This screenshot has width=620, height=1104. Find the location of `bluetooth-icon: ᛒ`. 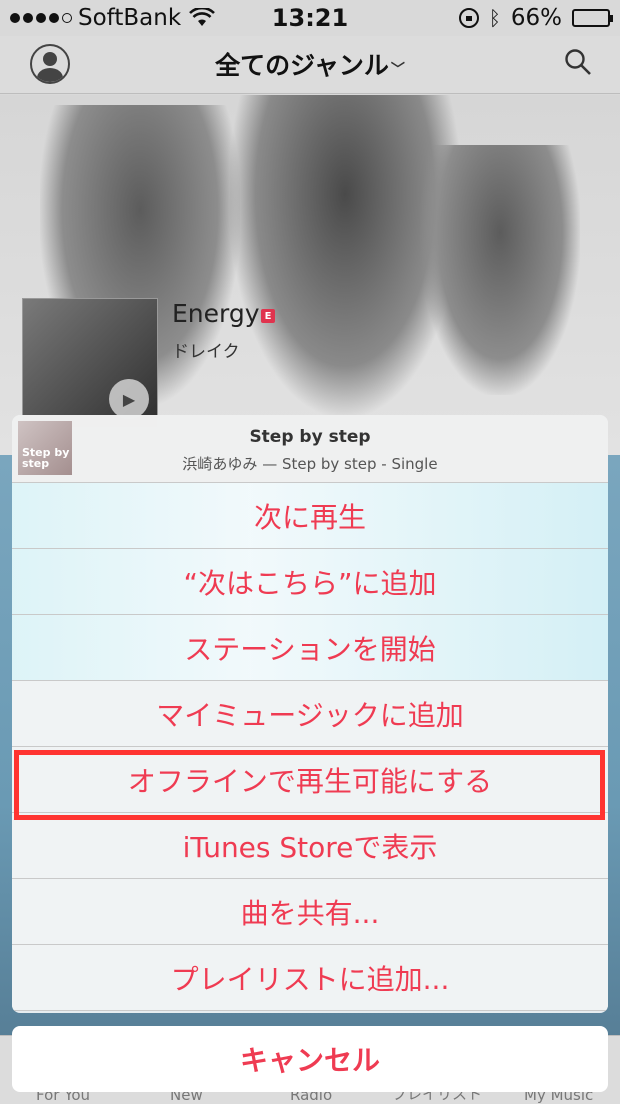

bluetooth-icon: ᛒ is located at coordinates (494, 18).